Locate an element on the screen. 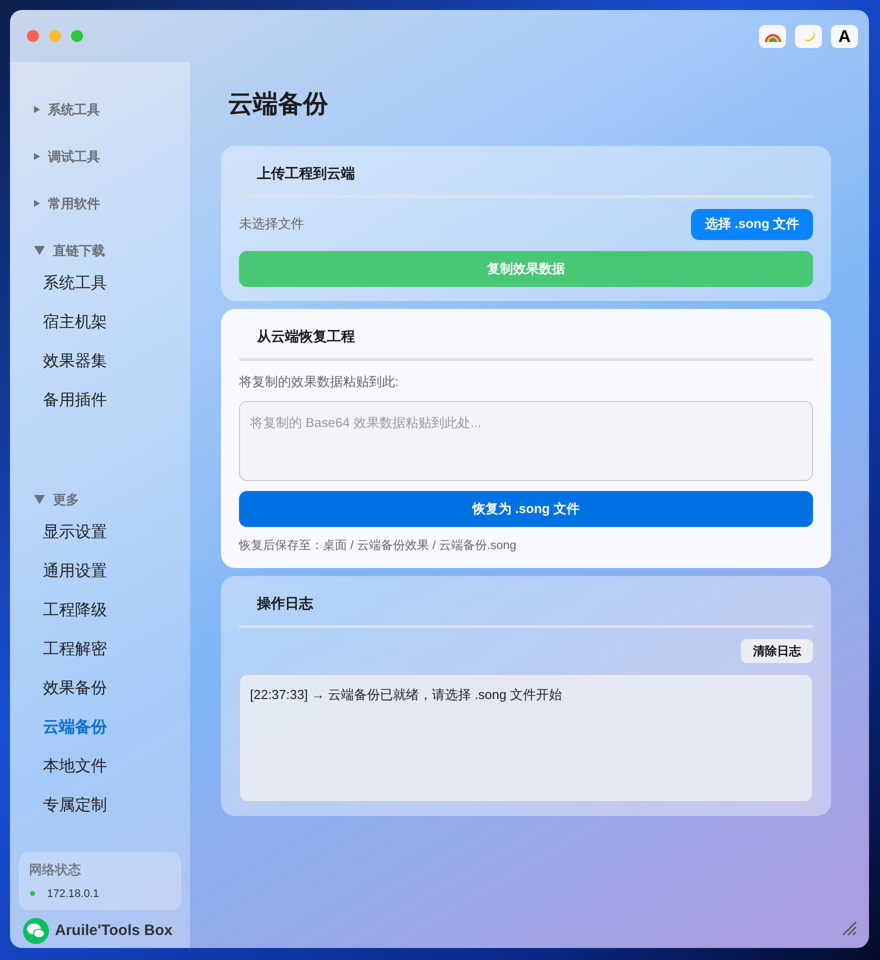 This screenshot has height=960, width=880. card-title: 操作日志 is located at coordinates (285, 603).